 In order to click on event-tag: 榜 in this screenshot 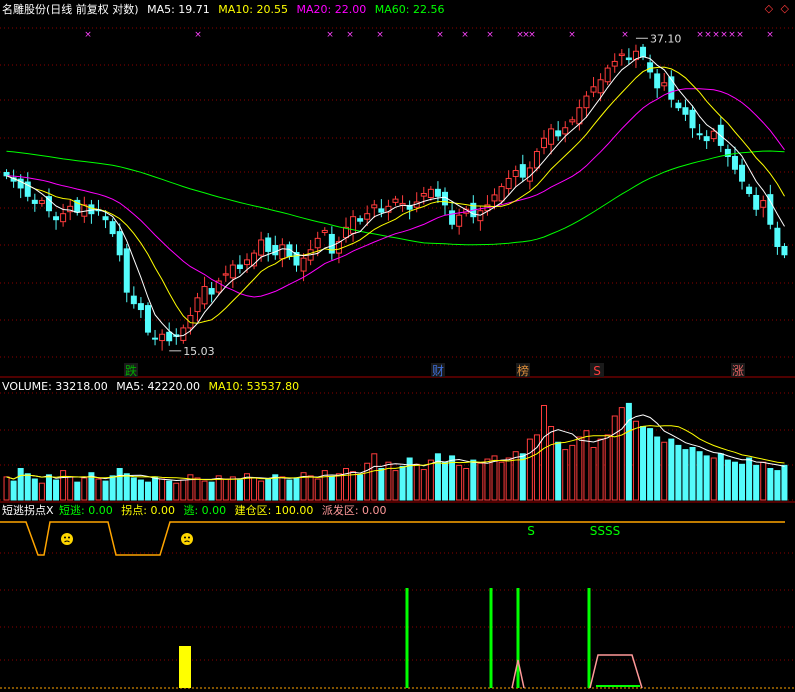, I will do `click(523, 370)`.